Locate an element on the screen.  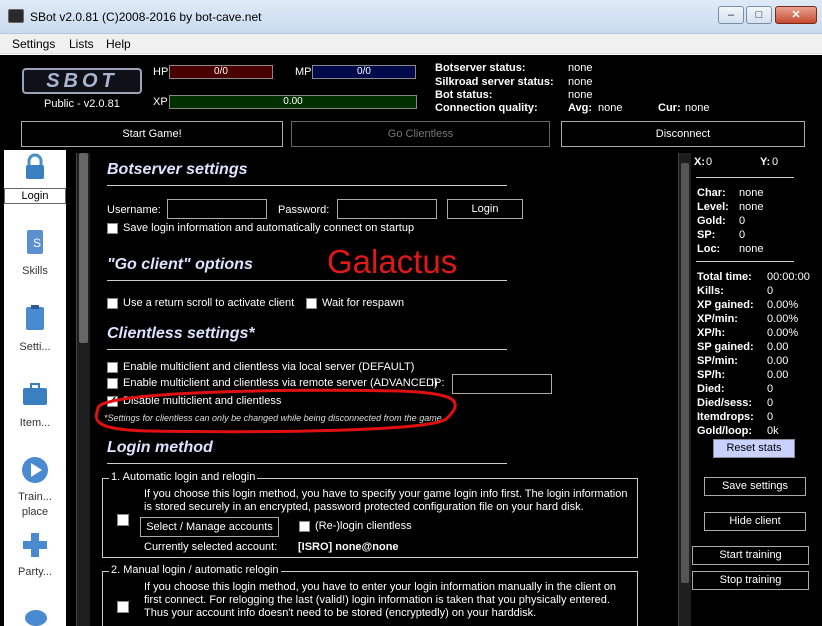
version-label: Public - v2.0.81 is located at coordinates (82, 104).